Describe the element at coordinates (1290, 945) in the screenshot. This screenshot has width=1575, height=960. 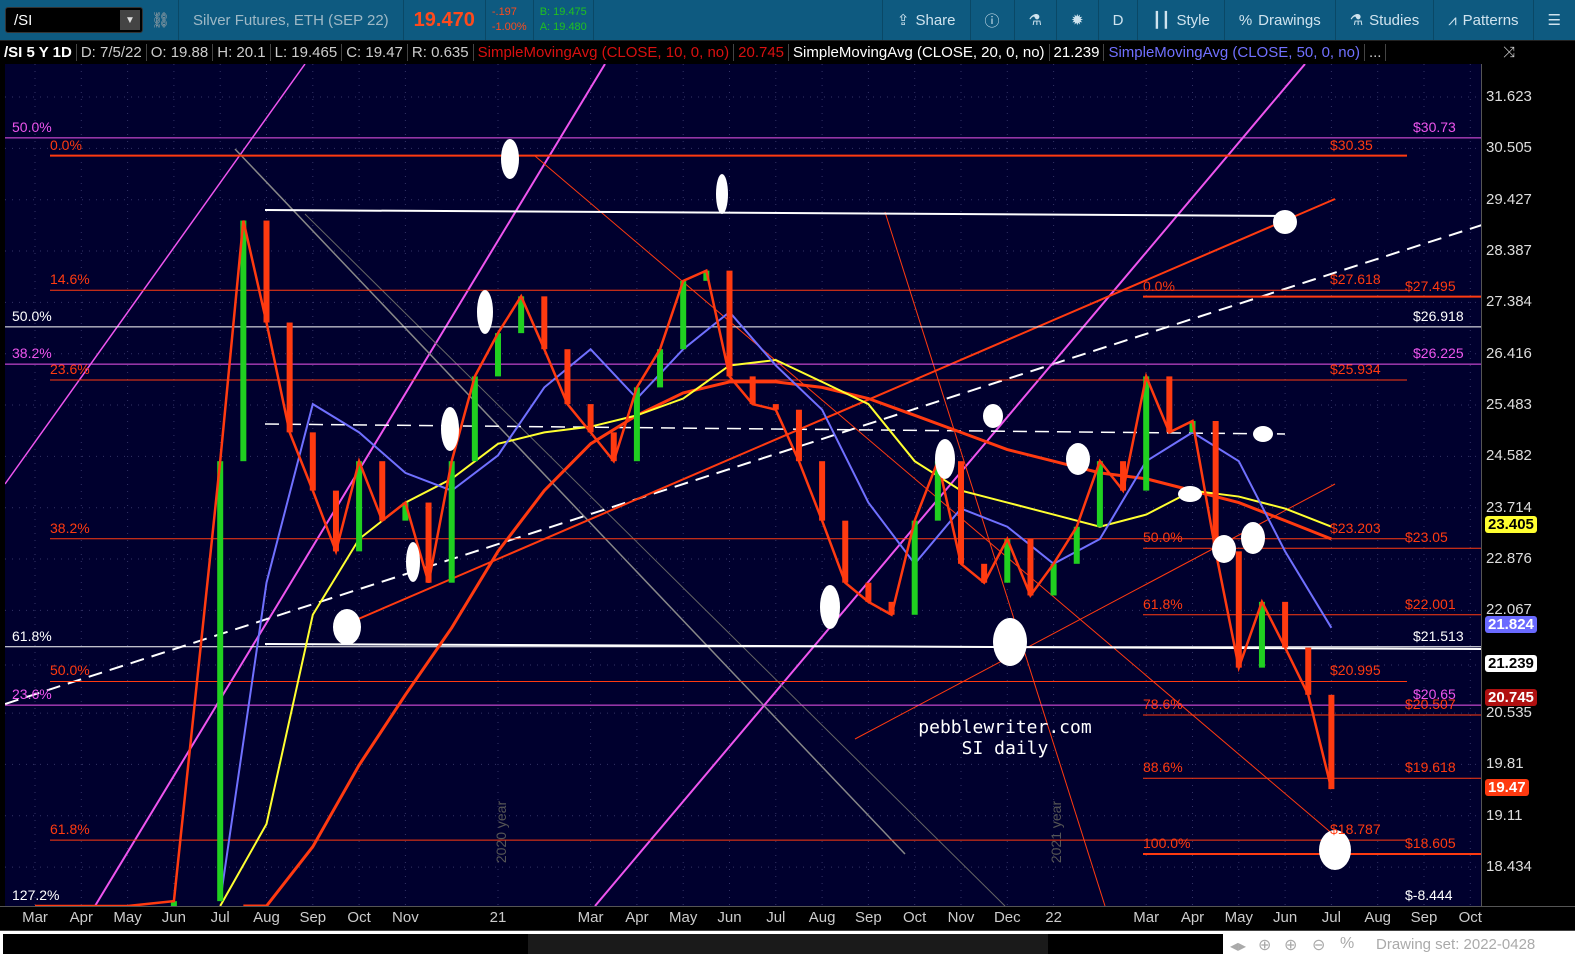
I see `zoom-in-icon: ⊕` at that location.